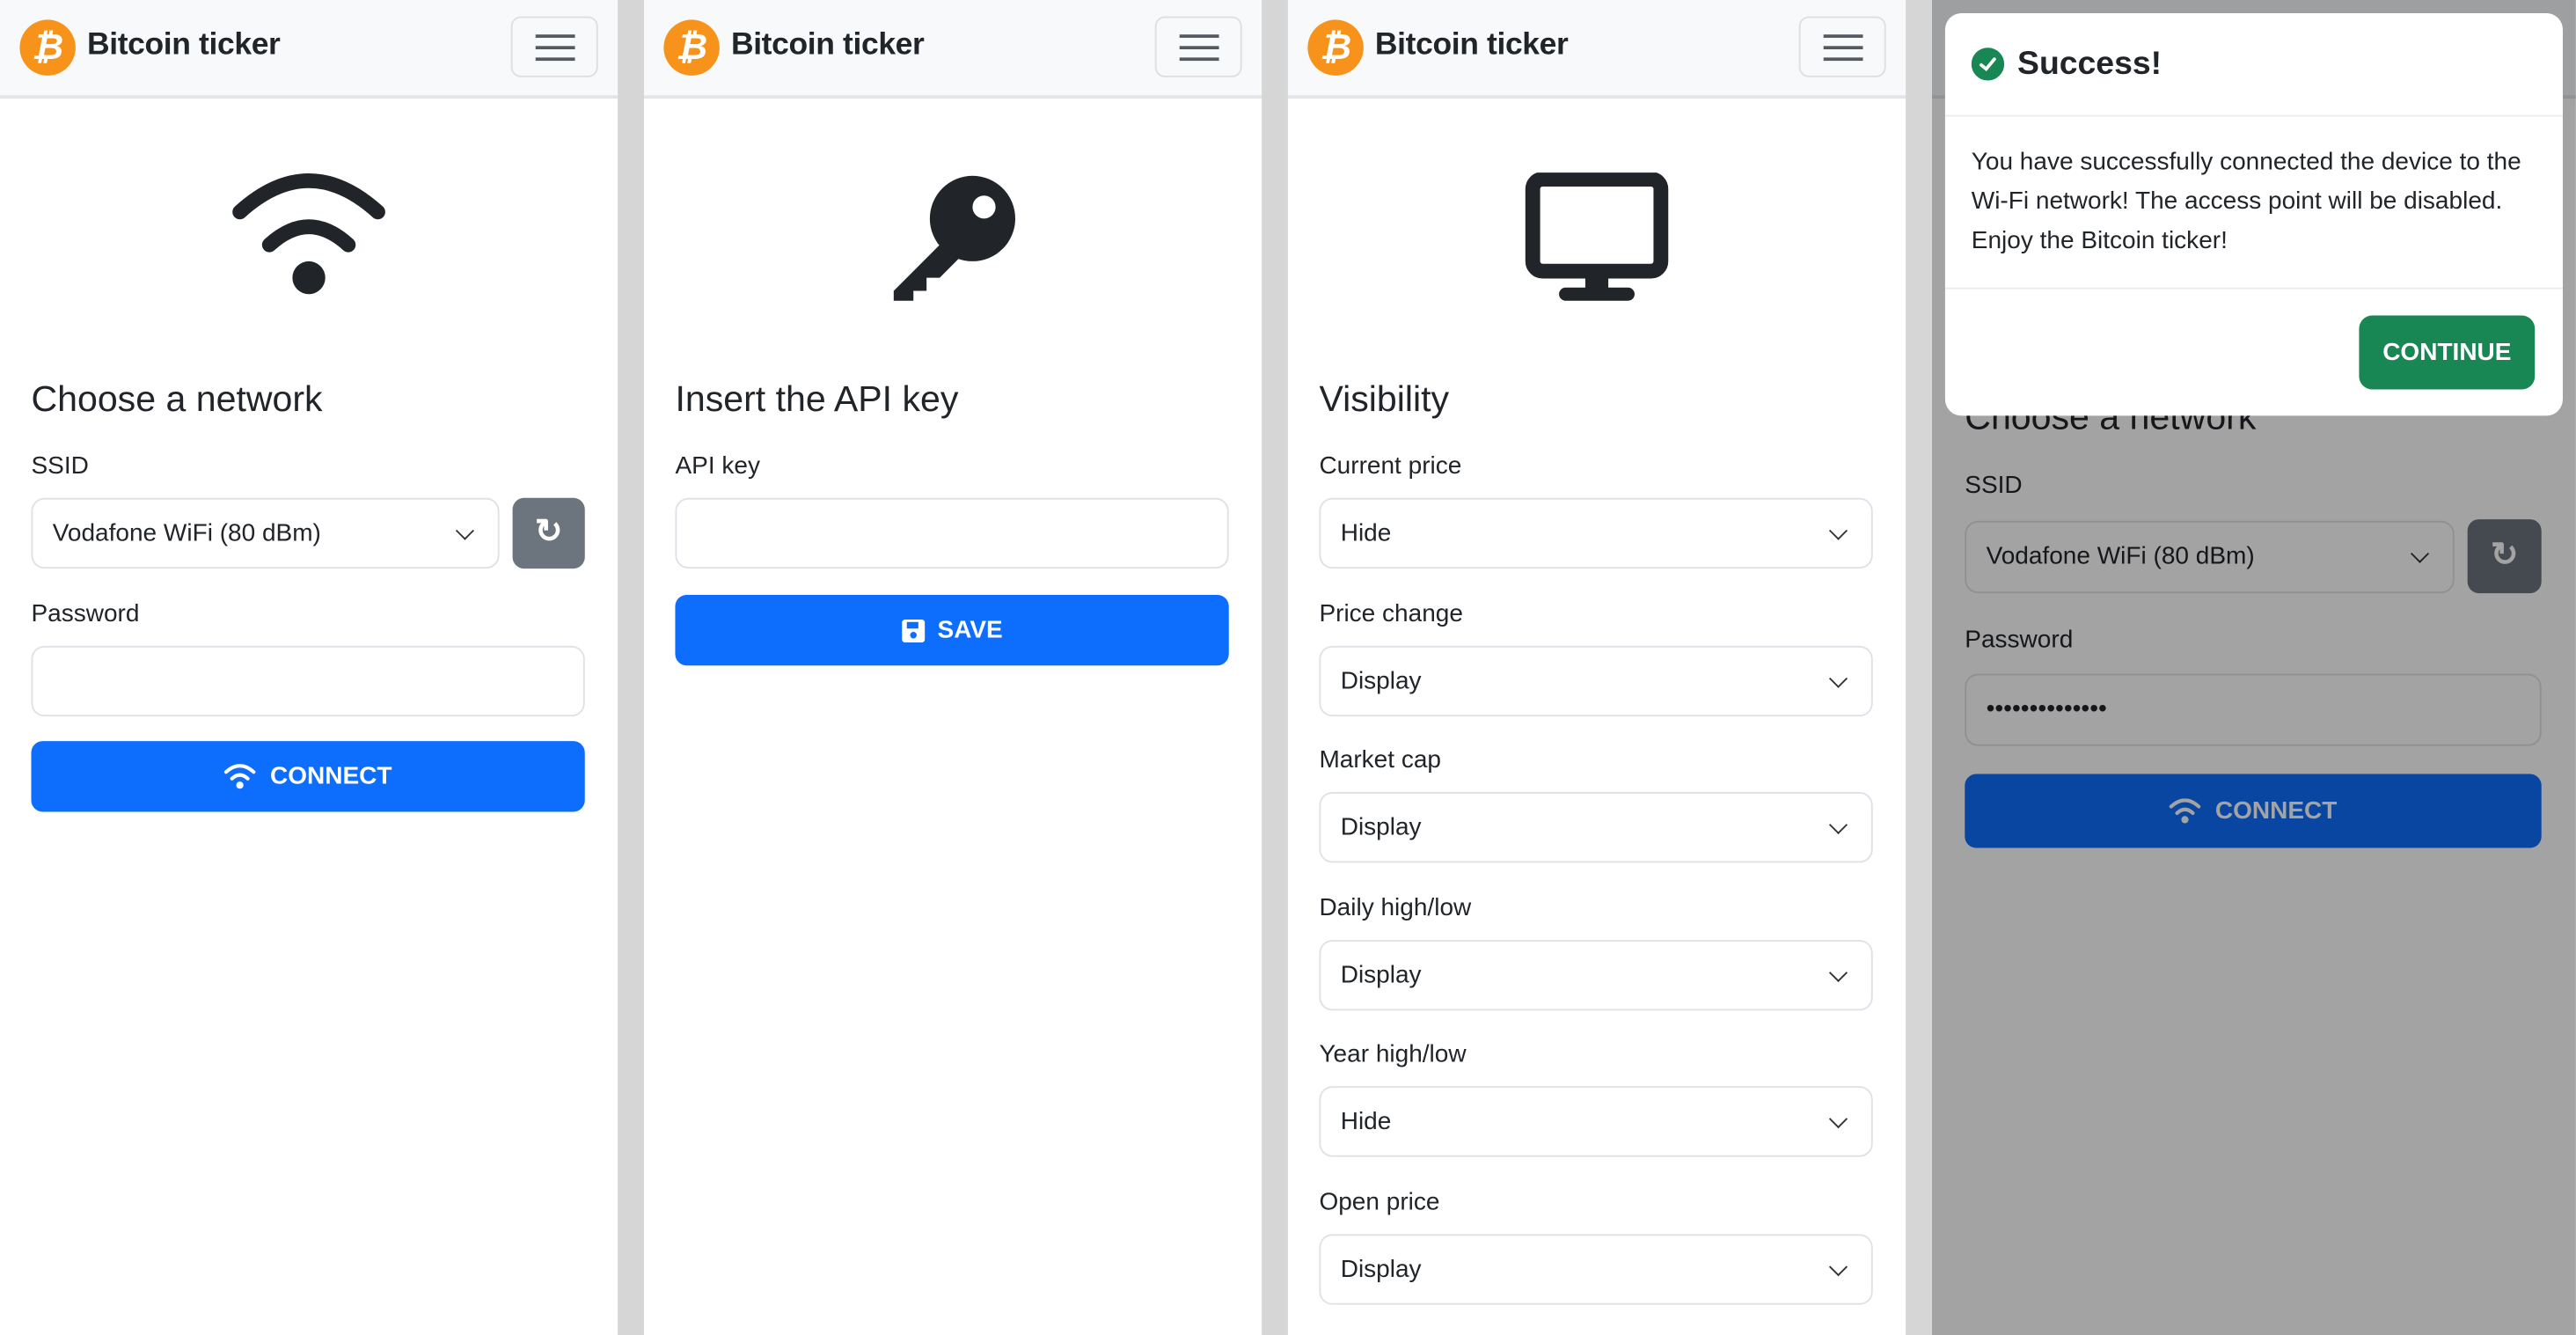  I want to click on page-heading: Visibility, so click(1384, 399).